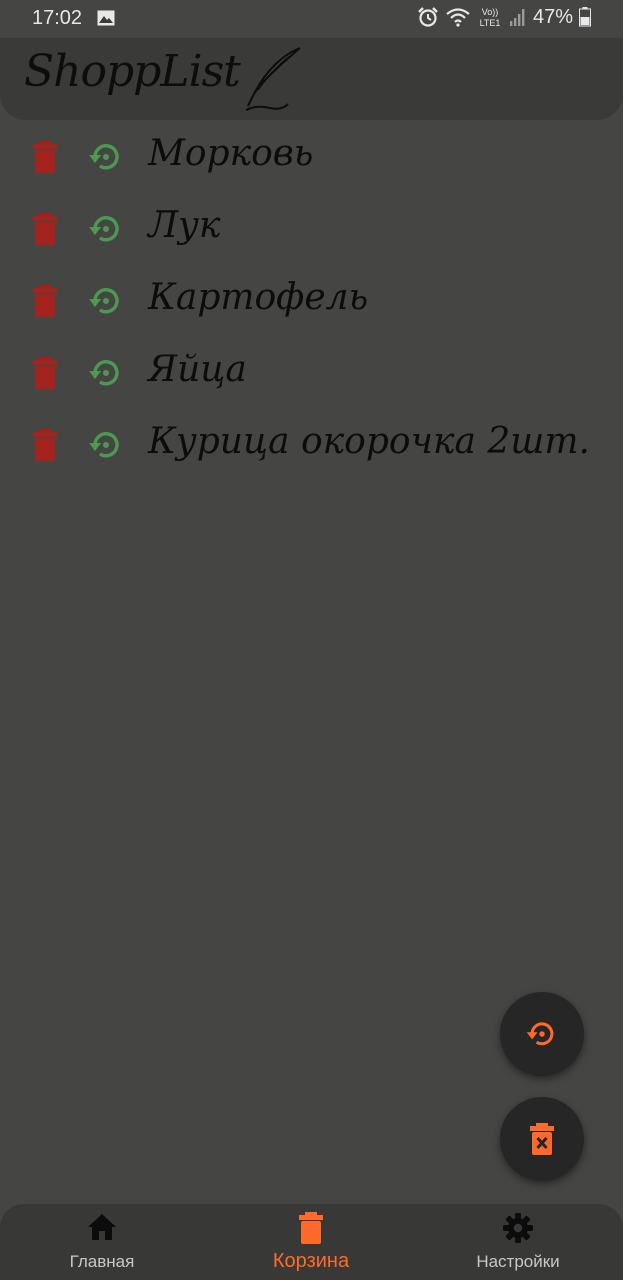 This screenshot has width=623, height=1280. Describe the element at coordinates (369, 441) in the screenshot. I see `item-label: Курица окорочка 2шт.` at that location.